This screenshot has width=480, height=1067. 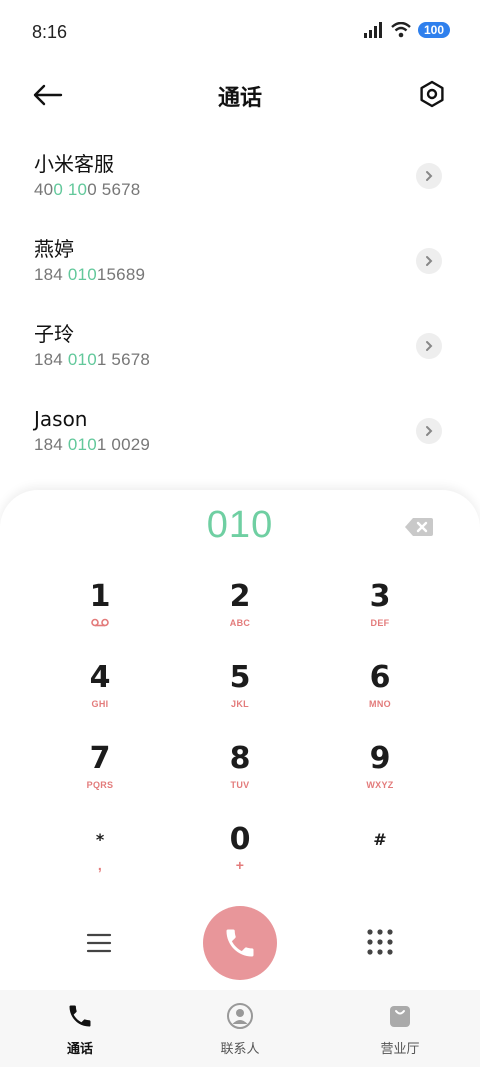 What do you see at coordinates (240, 1016) in the screenshot?
I see `person-icon` at bounding box center [240, 1016].